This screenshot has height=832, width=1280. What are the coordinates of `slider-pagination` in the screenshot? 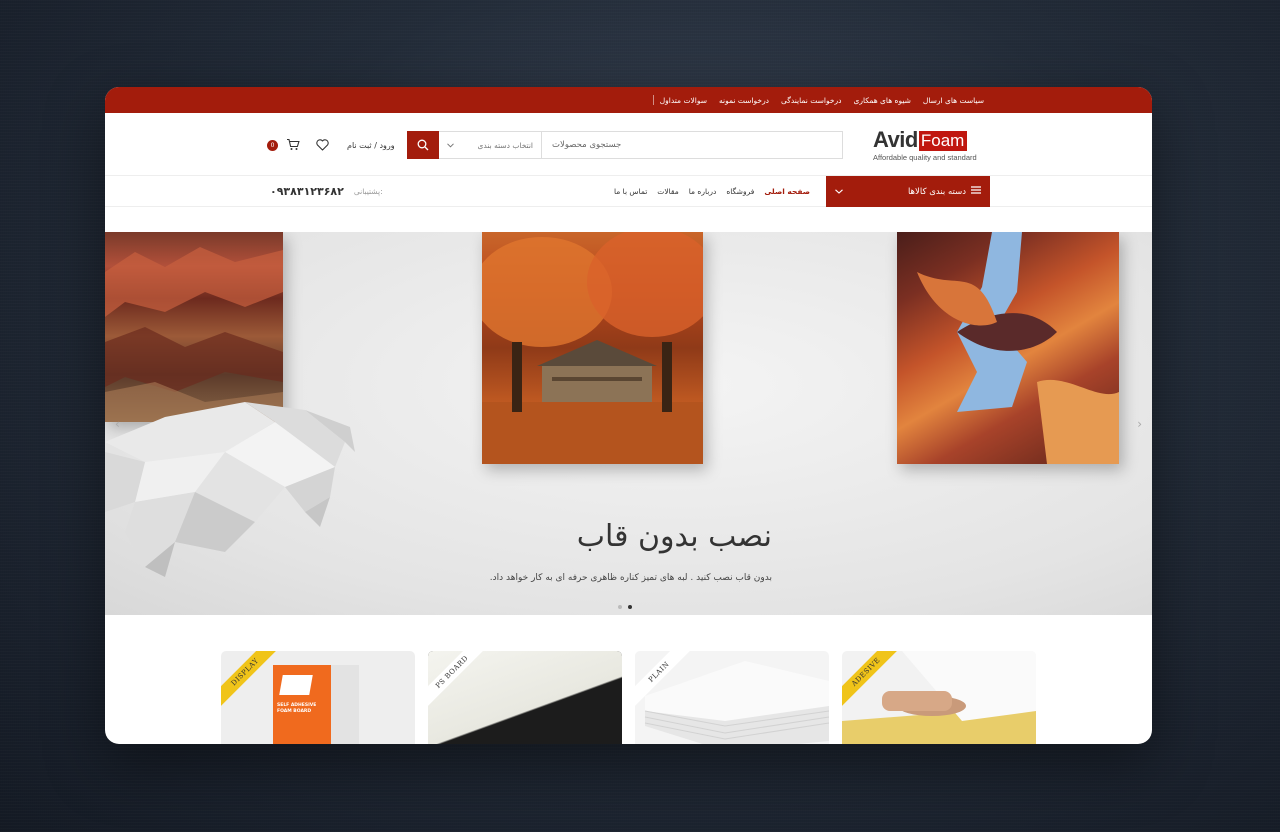 It's located at (625, 607).